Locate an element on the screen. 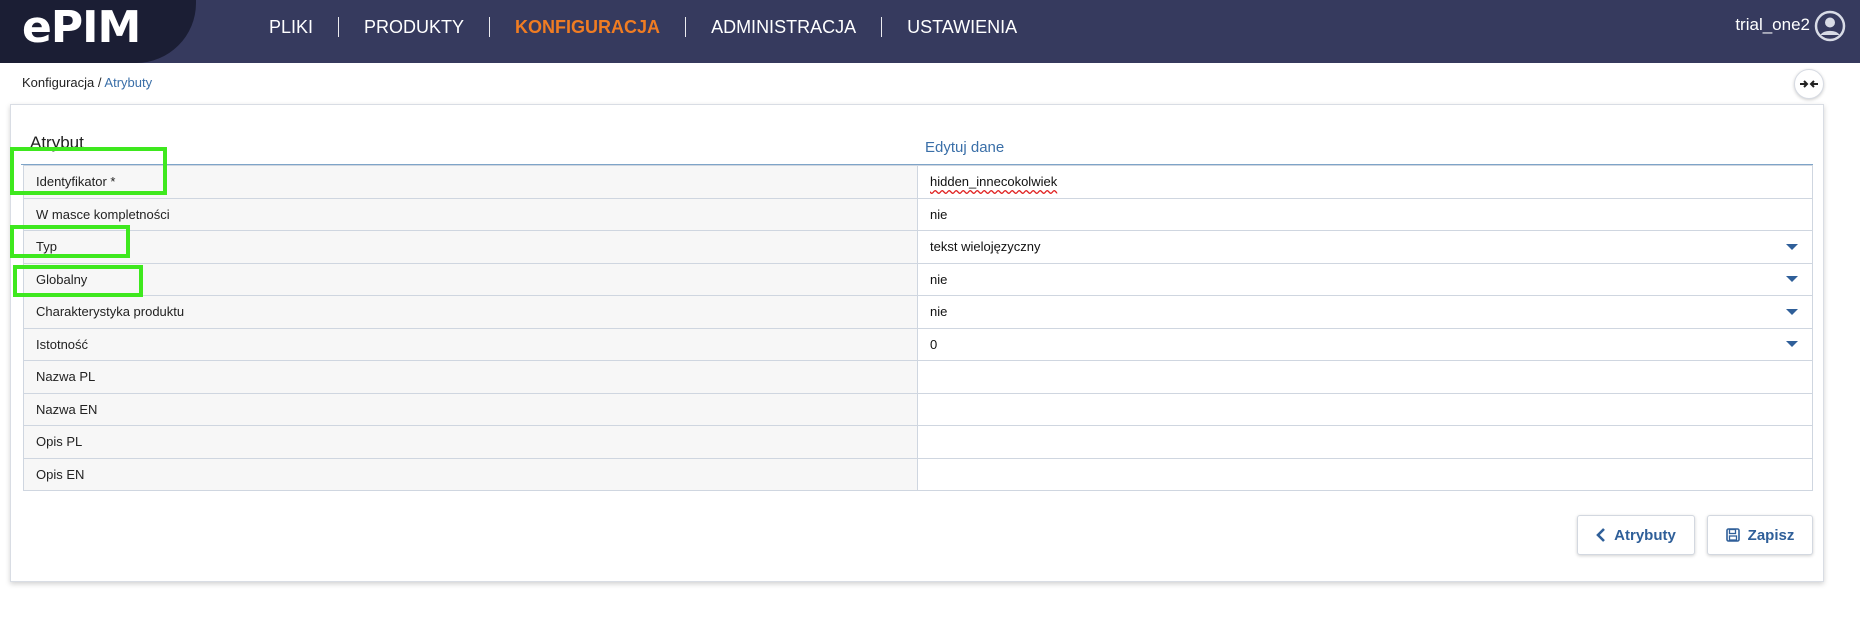 The width and height of the screenshot is (1860, 635). field-select: 0 is located at coordinates (1365, 344).